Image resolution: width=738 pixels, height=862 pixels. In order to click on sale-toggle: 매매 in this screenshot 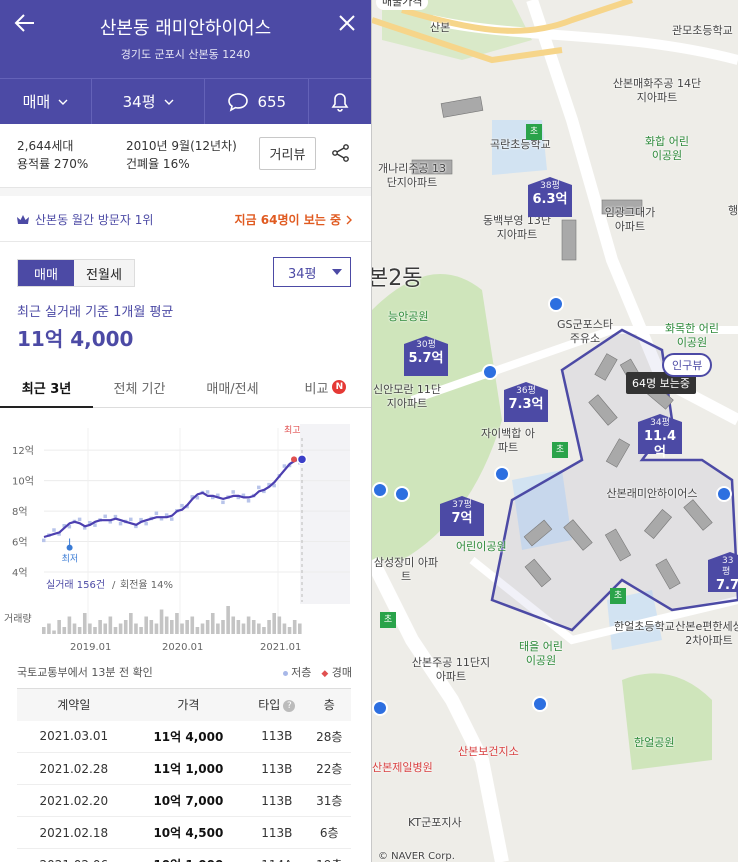, I will do `click(46, 273)`.